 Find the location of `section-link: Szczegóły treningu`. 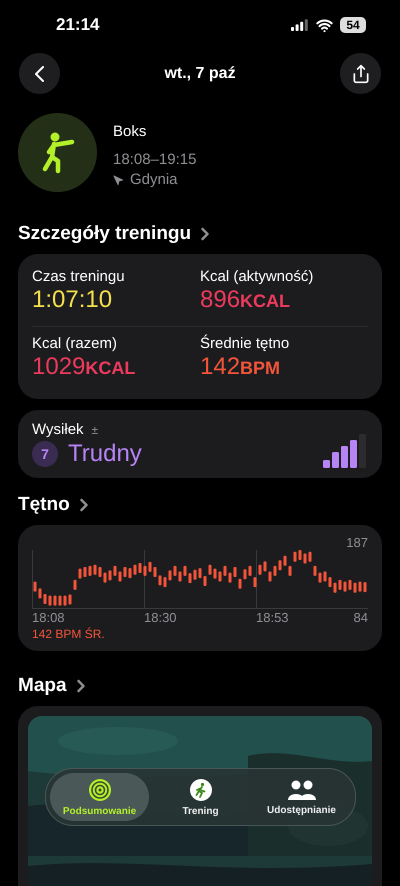

section-link: Szczegóły treningu is located at coordinates (117, 234).